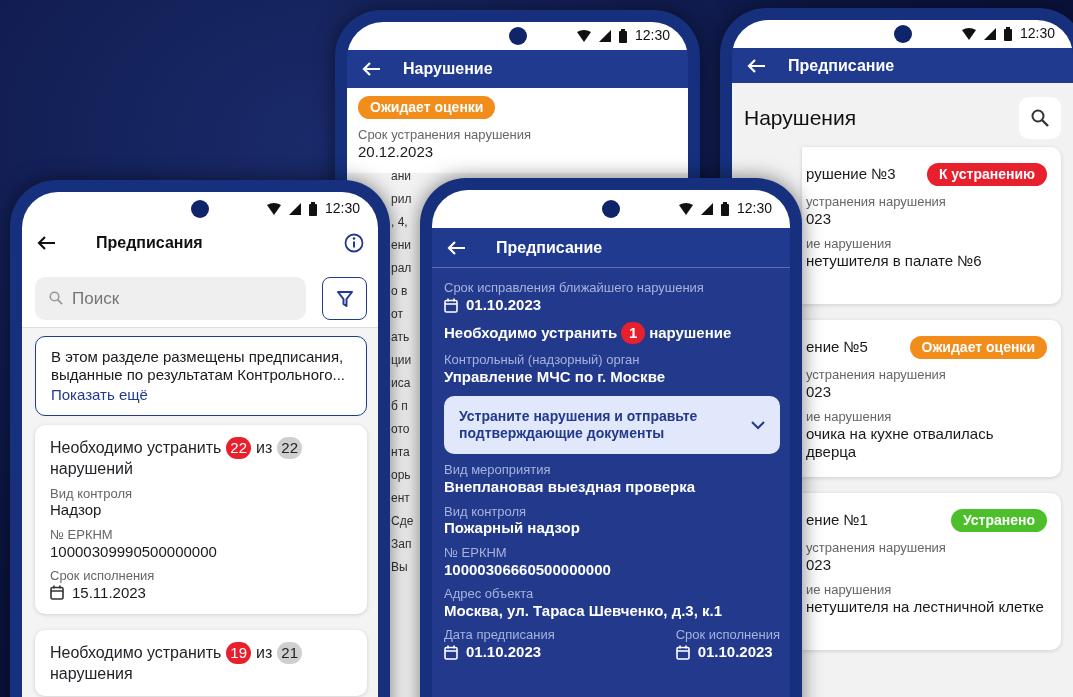 The image size is (1073, 697). Describe the element at coordinates (400, 430) in the screenshot. I see `text-fragment: ото` at that location.